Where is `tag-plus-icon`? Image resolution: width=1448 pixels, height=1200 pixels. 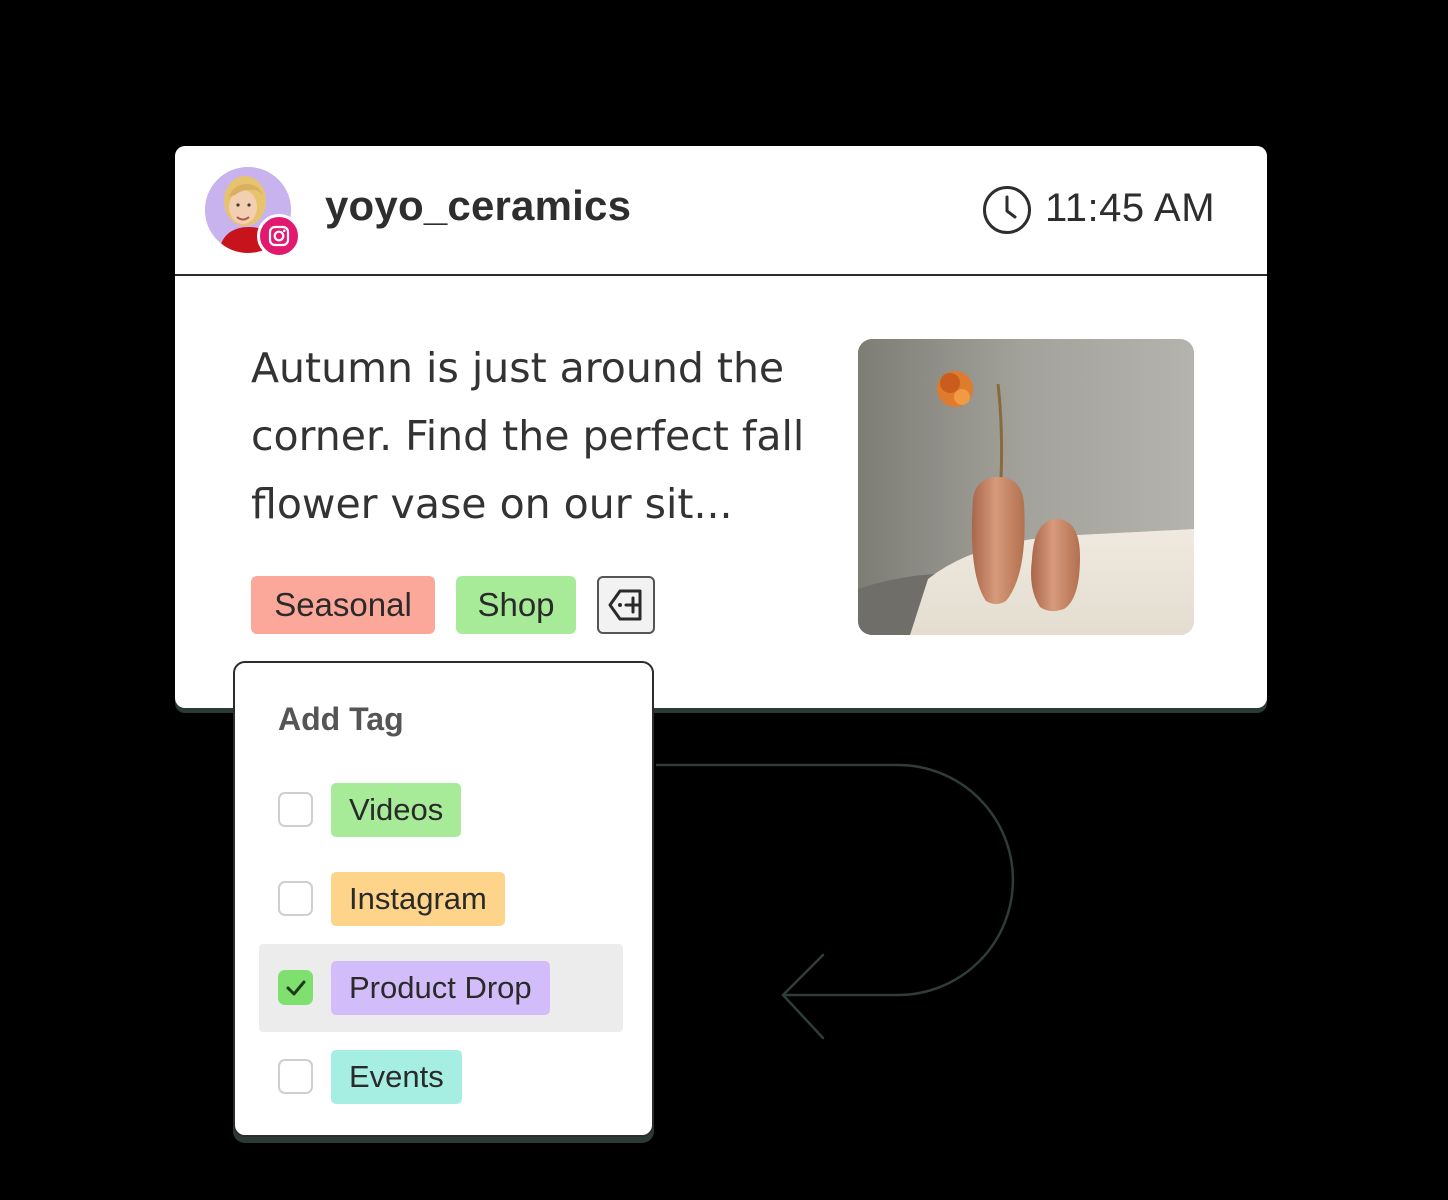 tag-plus-icon is located at coordinates (625, 605).